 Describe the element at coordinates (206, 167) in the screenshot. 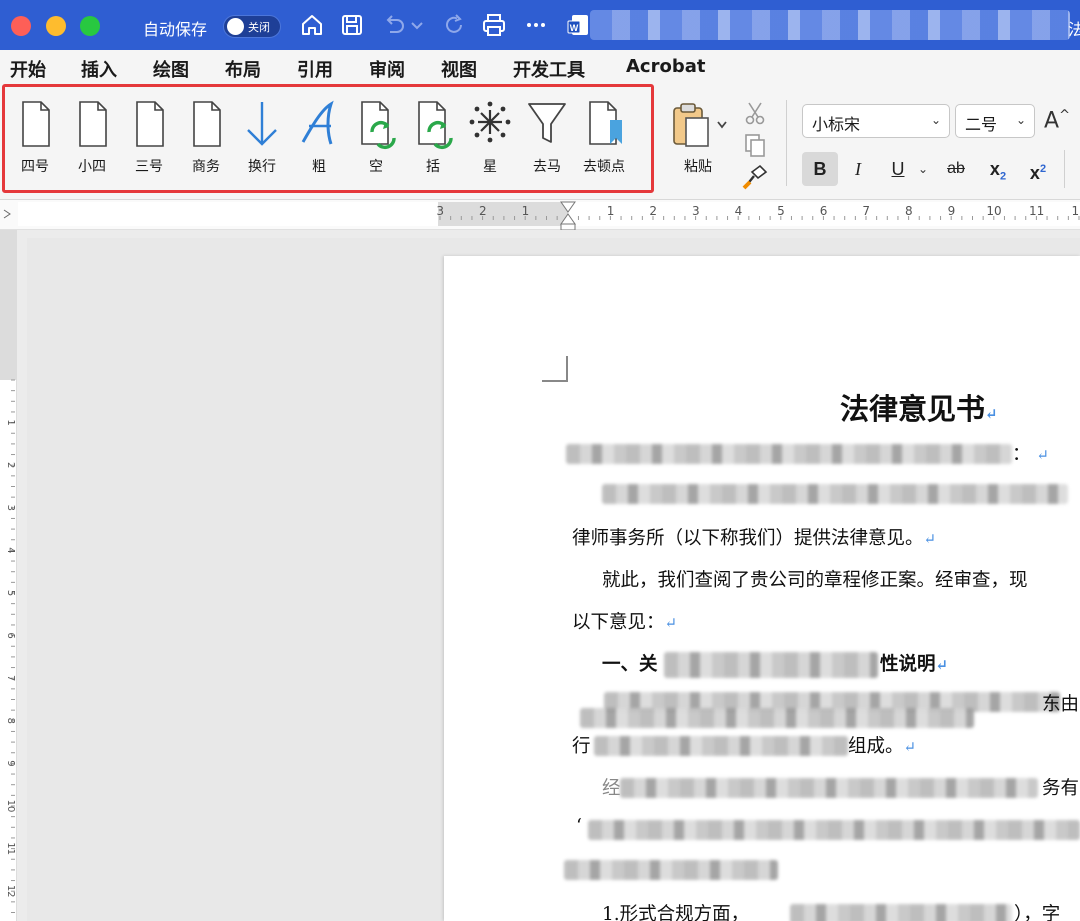

I see `business-style-label: 商务` at that location.